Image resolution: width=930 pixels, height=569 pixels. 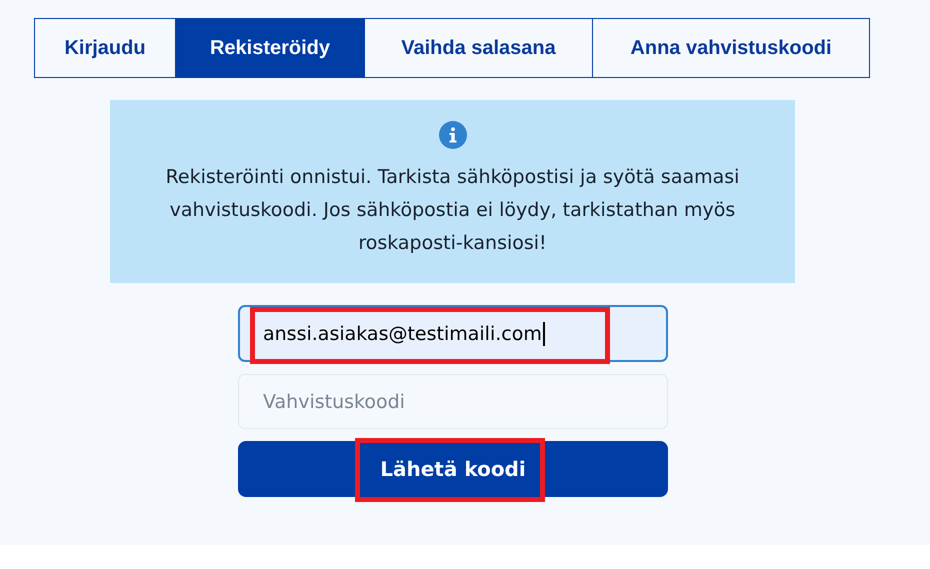 I want to click on tab: Vaihda salasana, so click(x=478, y=48).